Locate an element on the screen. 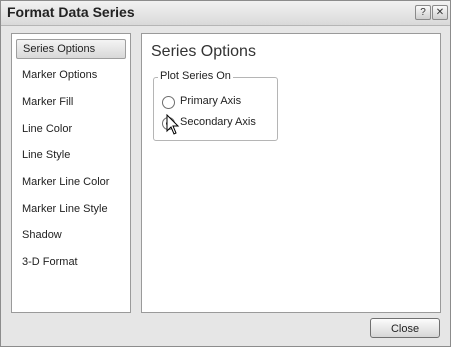 The height and width of the screenshot is (347, 451). sidebar-item-marker-line-style: Marker Line Style is located at coordinates (71, 209).